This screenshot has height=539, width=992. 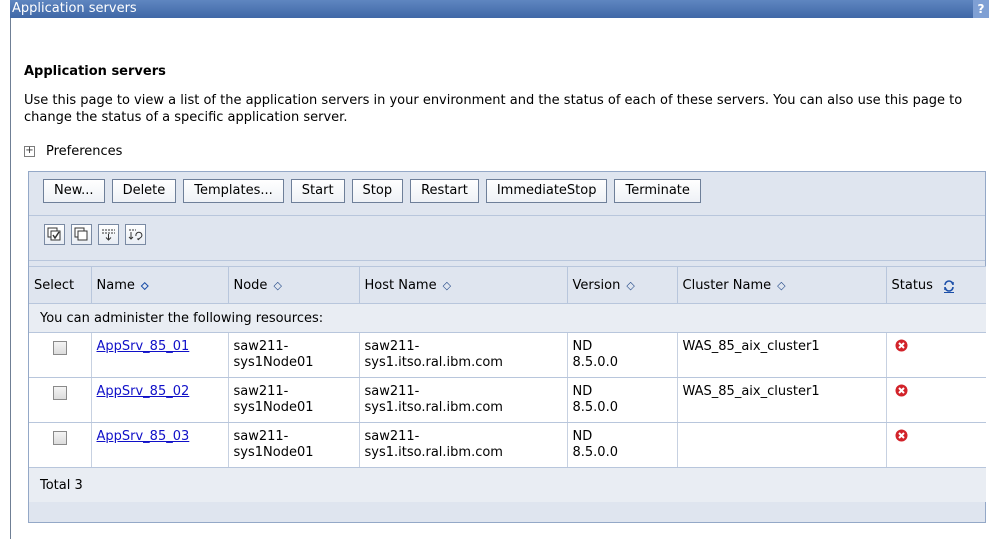 I want to click on table-footer-row: Total 3, so click(x=507, y=484).